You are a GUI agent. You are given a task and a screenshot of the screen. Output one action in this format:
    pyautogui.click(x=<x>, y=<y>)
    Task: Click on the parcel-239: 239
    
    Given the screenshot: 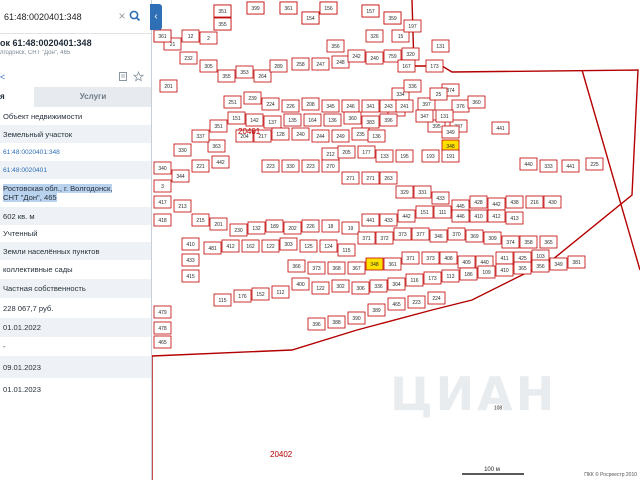 What is the action you would take?
    pyautogui.click(x=252, y=98)
    